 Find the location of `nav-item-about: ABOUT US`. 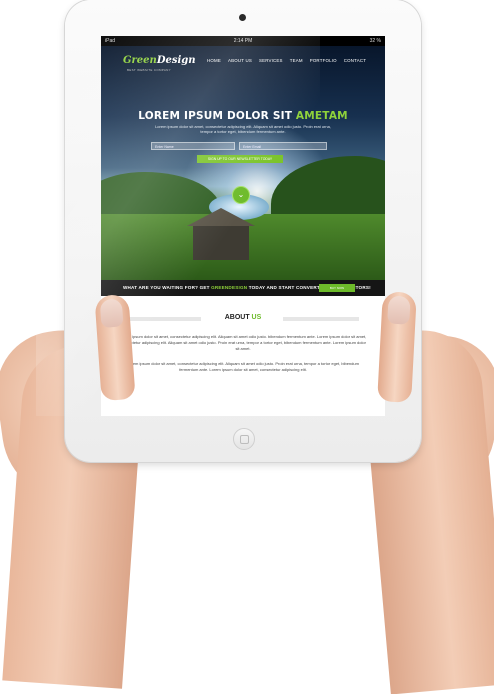

nav-item-about: ABOUT US is located at coordinates (240, 60).